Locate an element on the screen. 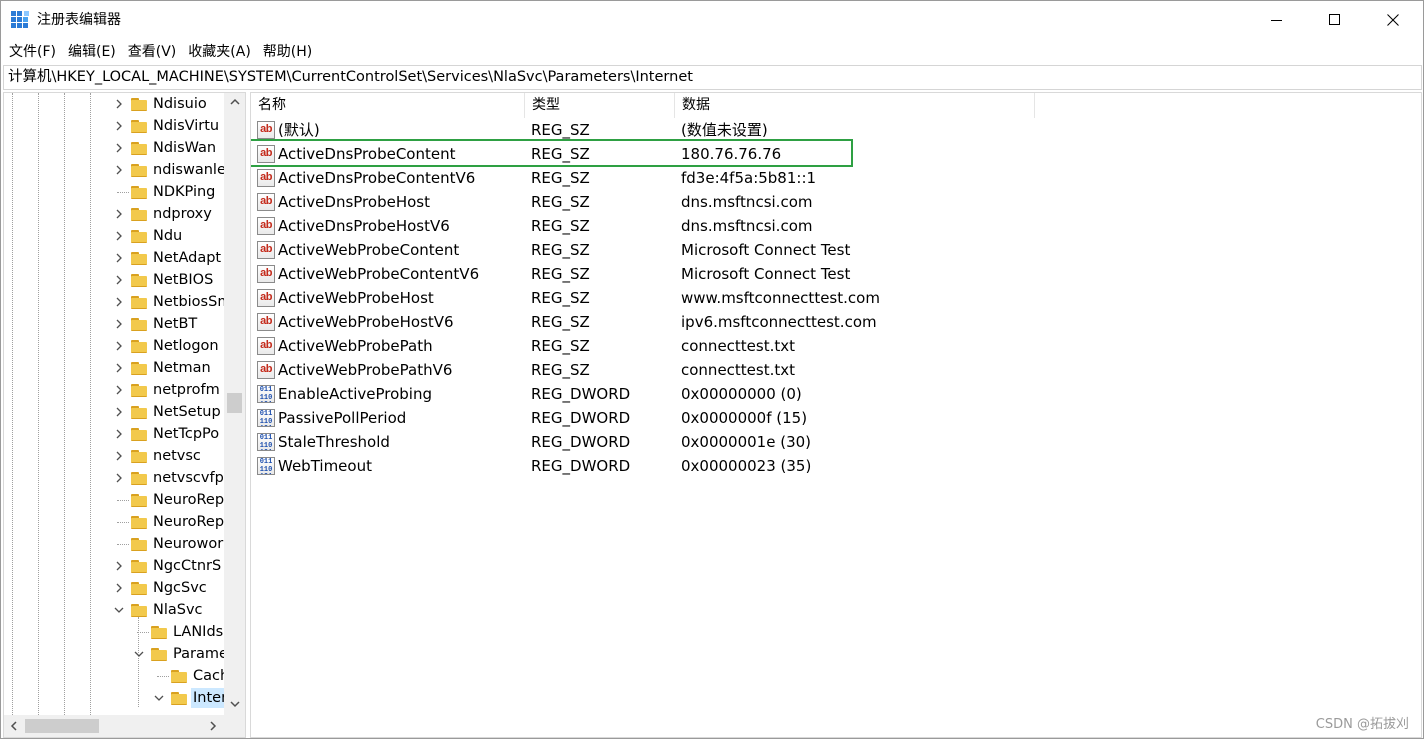 Image resolution: width=1424 pixels, height=739 pixels. tree-item: Ndu is located at coordinates (114, 236).